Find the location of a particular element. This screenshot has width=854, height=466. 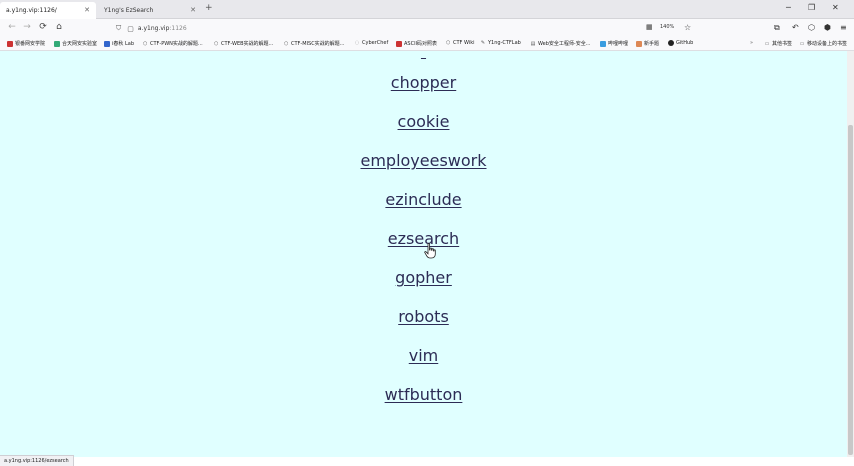

bookmark-star-icon: ☆ is located at coordinates (687, 27).